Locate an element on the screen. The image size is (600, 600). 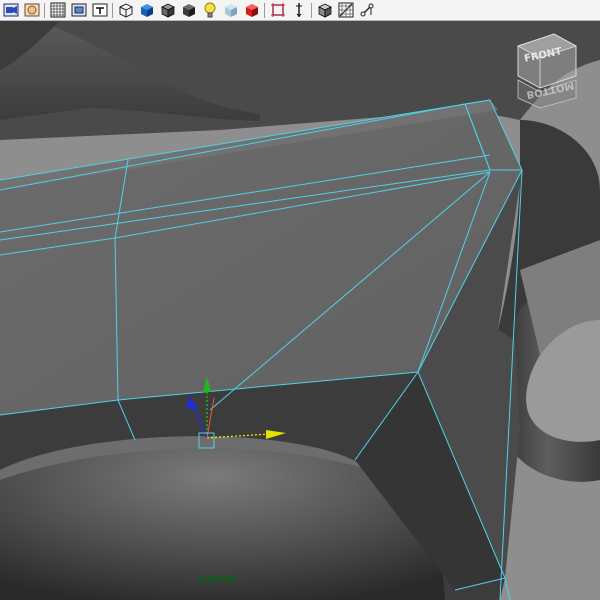
isolate-select-icon is located at coordinates (278, 10).